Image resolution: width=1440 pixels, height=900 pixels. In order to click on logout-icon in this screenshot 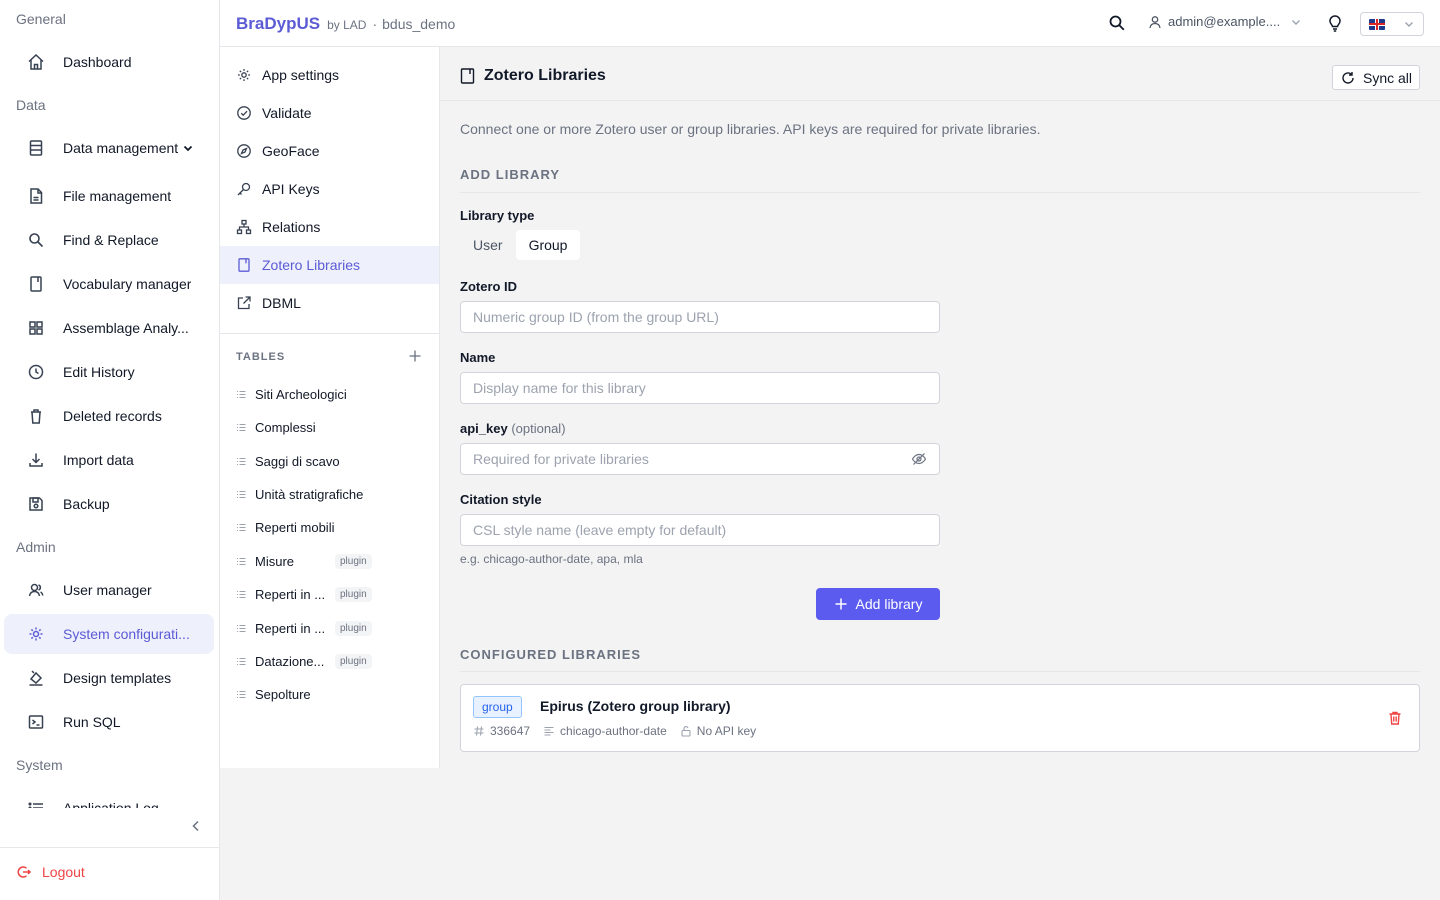, I will do `click(24, 872)`.